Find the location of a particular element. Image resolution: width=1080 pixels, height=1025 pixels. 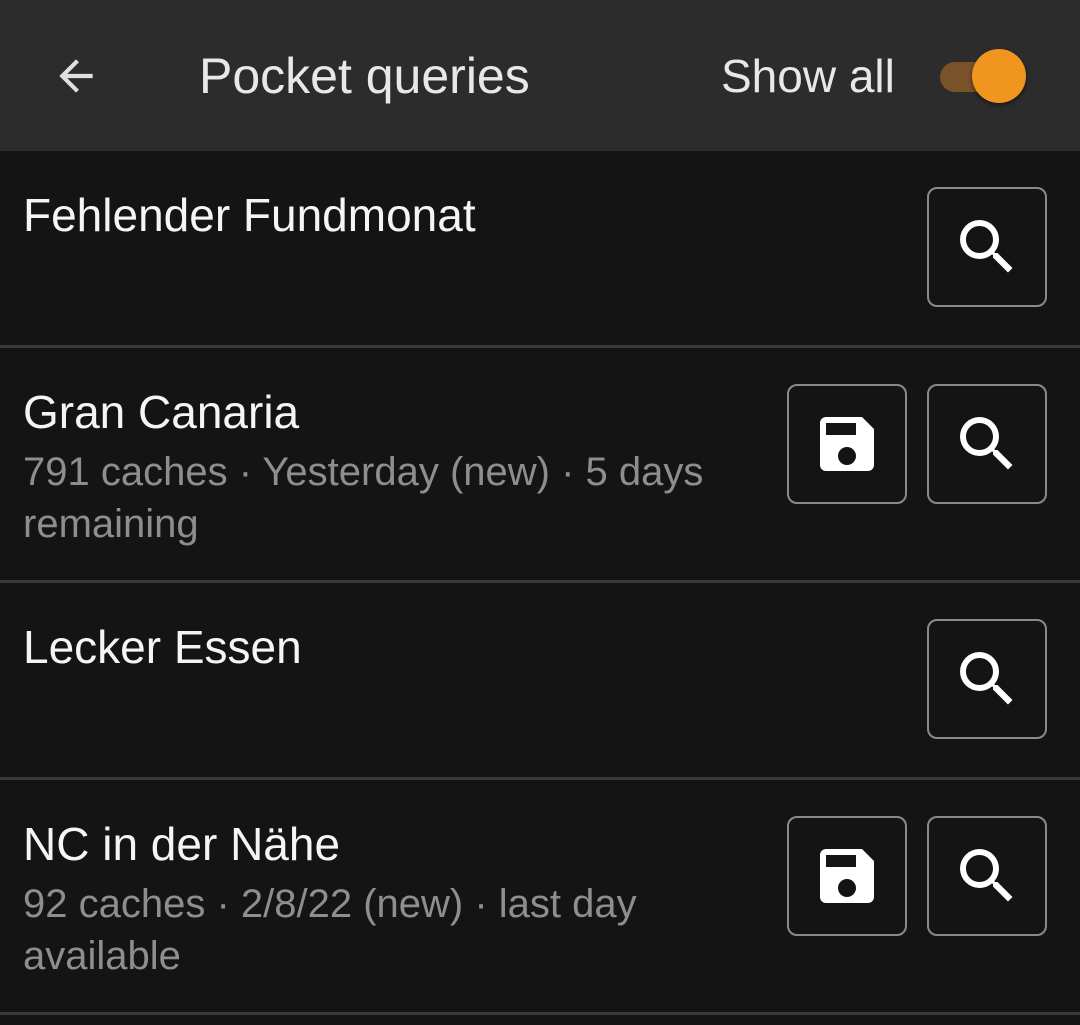

back-button is located at coordinates (76, 76).